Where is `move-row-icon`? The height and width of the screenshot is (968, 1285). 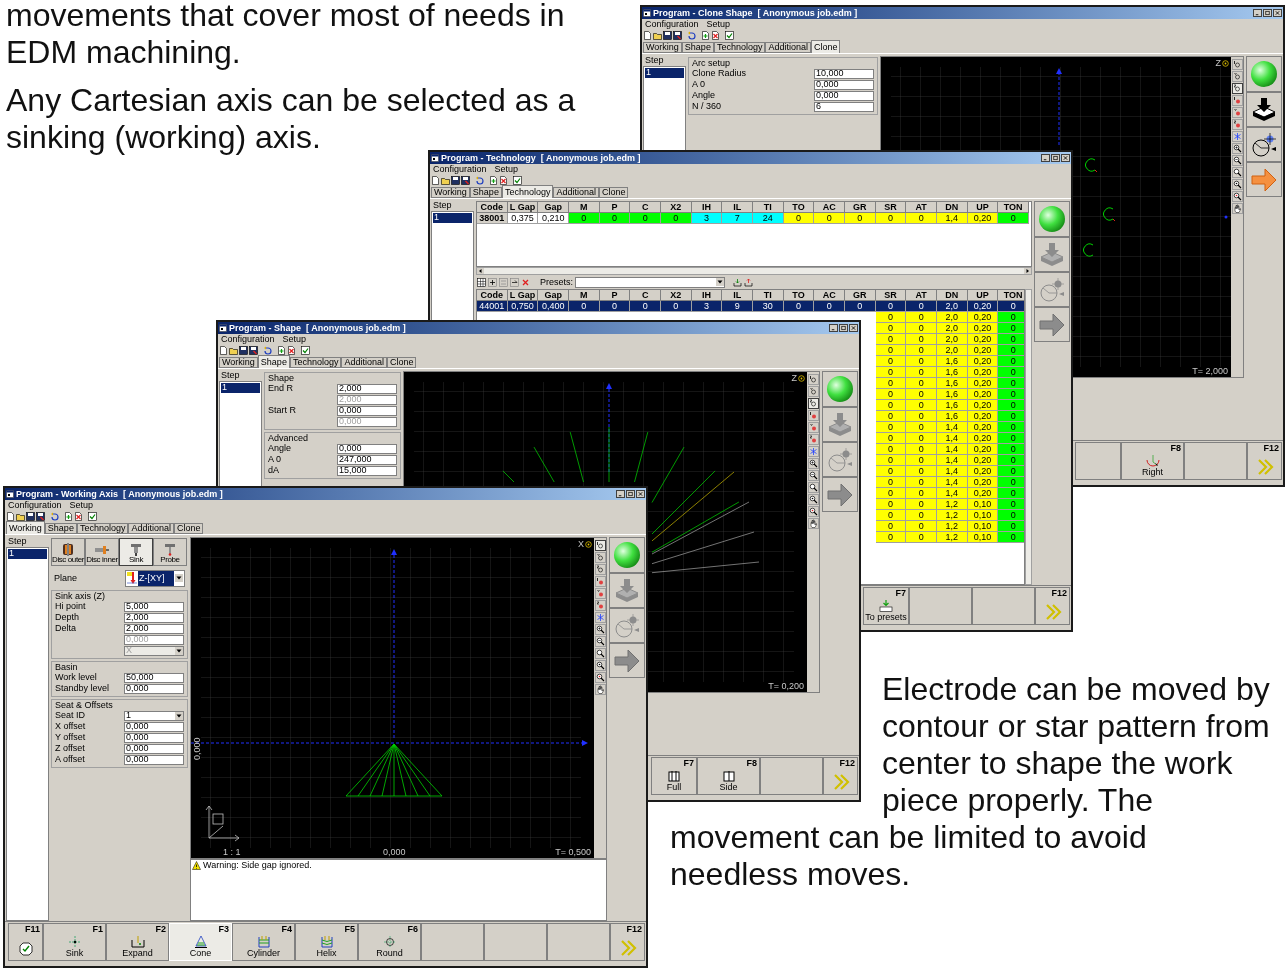
move-row-icon is located at coordinates (514, 282).